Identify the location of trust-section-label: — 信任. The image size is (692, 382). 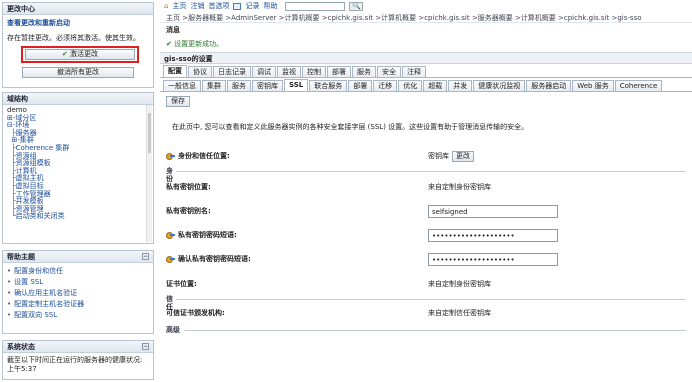
(171, 303).